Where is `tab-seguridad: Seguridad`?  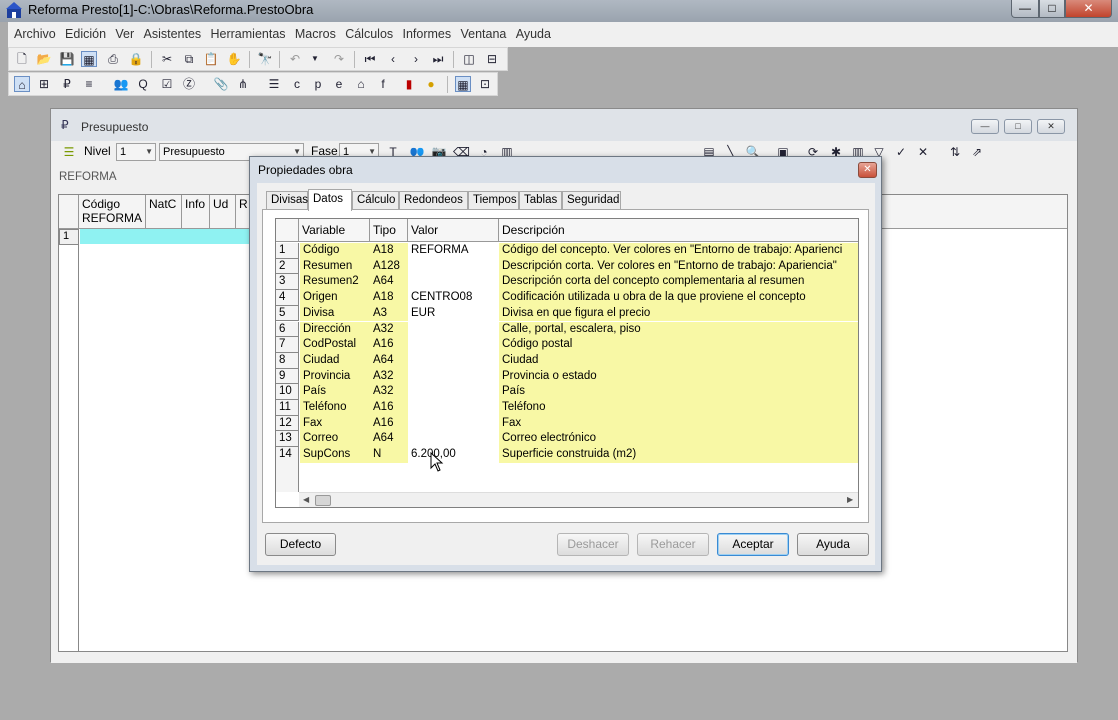 tab-seguridad: Seguridad is located at coordinates (591, 200).